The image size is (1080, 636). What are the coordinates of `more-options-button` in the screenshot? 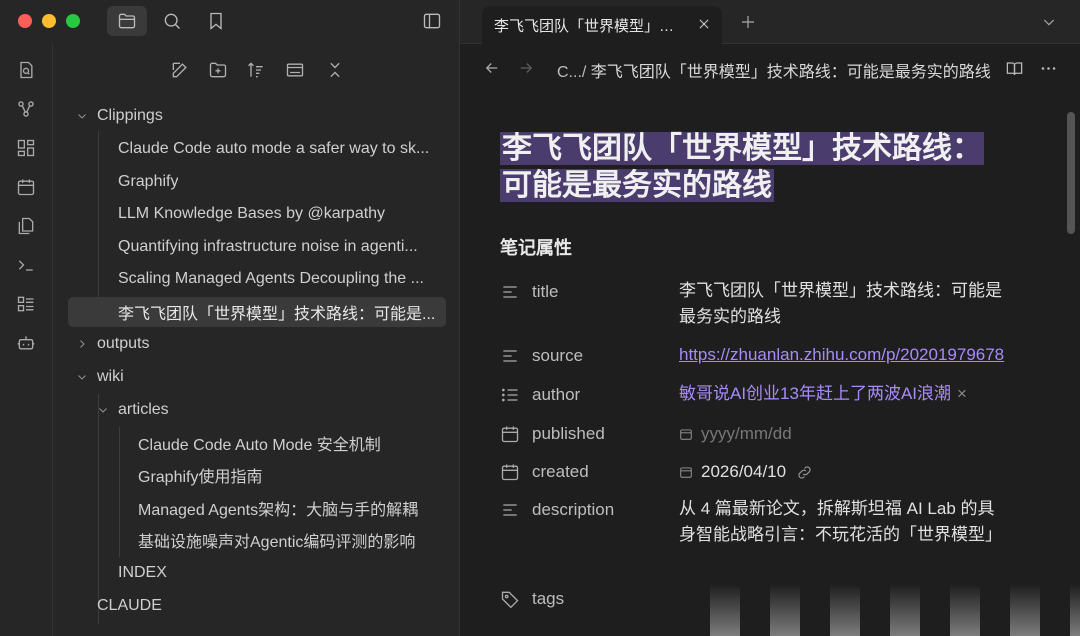 It's located at (1048, 68).